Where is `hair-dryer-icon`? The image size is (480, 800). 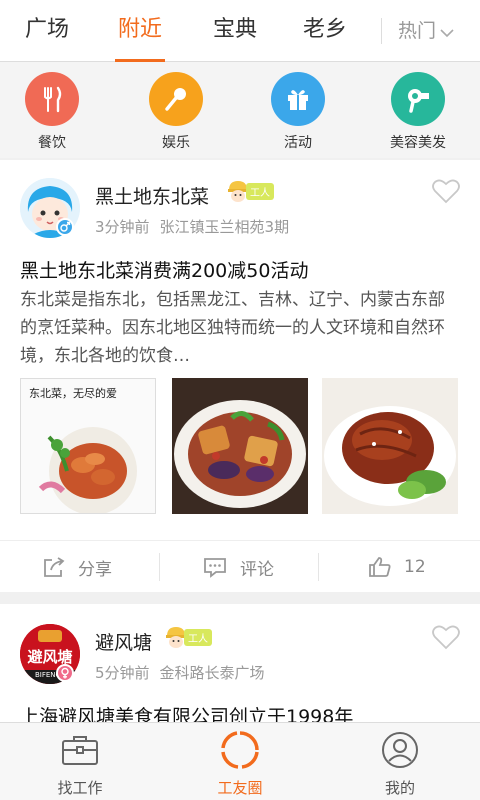
hair-dryer-icon is located at coordinates (418, 99).